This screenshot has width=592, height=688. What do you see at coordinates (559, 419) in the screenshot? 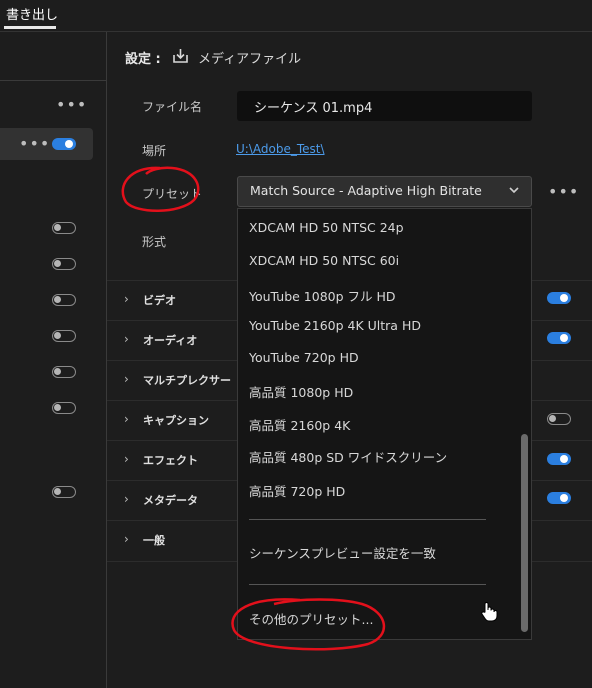
I see `captions-toggle` at bounding box center [559, 419].